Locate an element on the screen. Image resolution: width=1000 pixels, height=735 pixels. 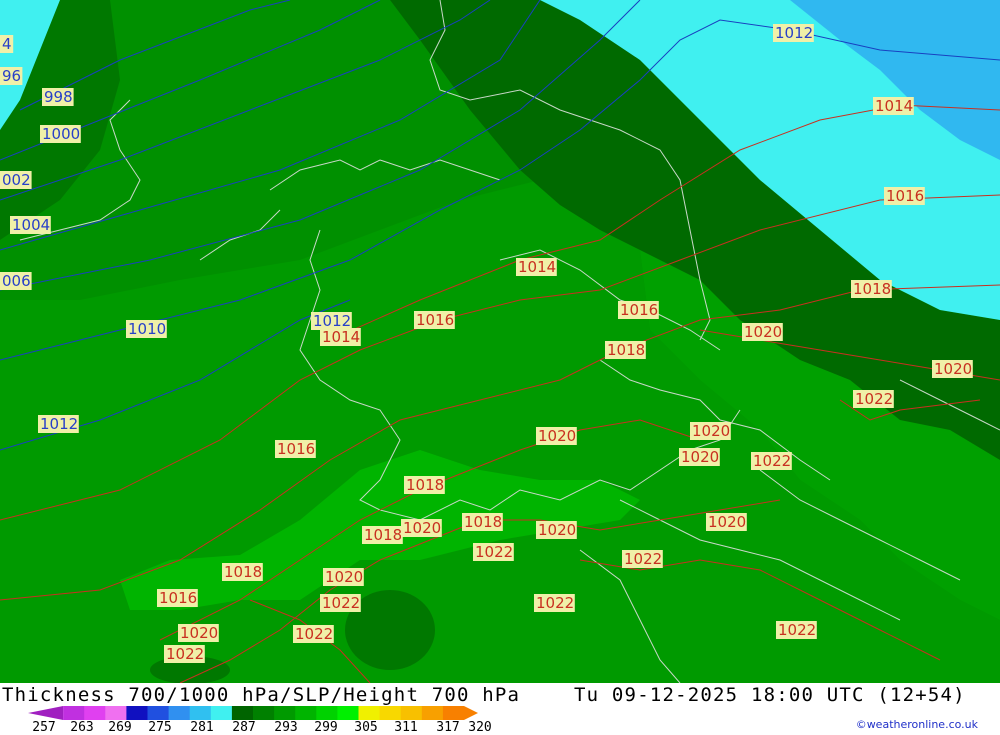
isobar-label-text: 998 is located at coordinates (58, 97).